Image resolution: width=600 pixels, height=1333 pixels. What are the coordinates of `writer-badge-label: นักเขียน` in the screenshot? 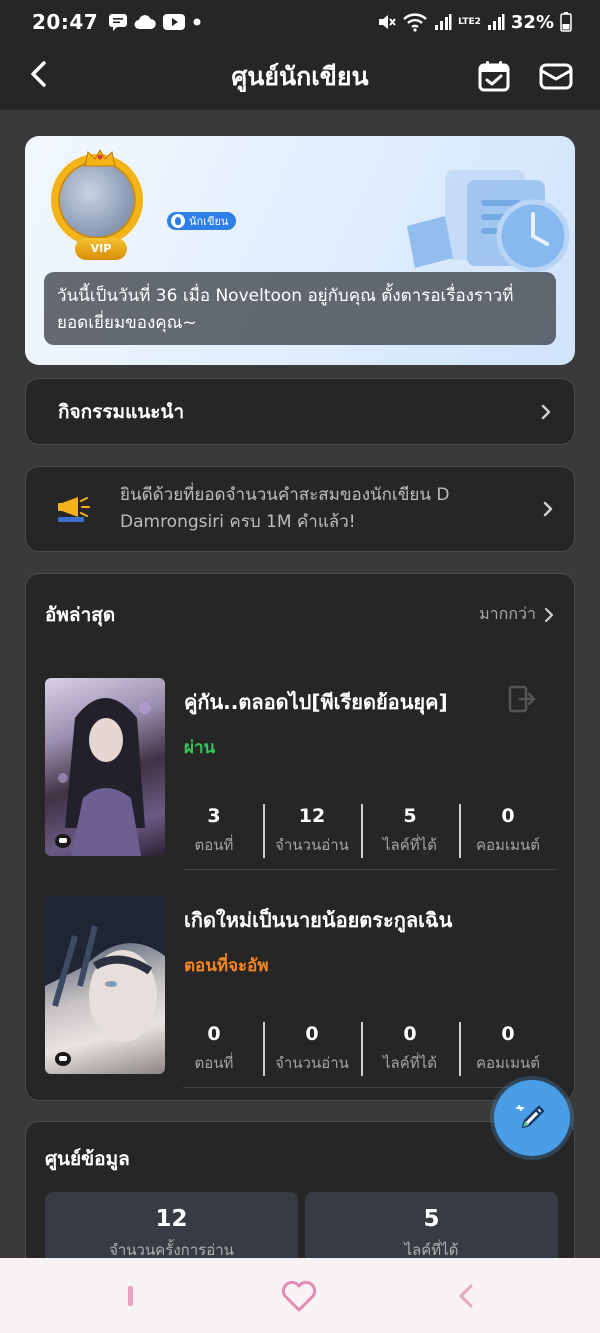 It's located at (209, 221).